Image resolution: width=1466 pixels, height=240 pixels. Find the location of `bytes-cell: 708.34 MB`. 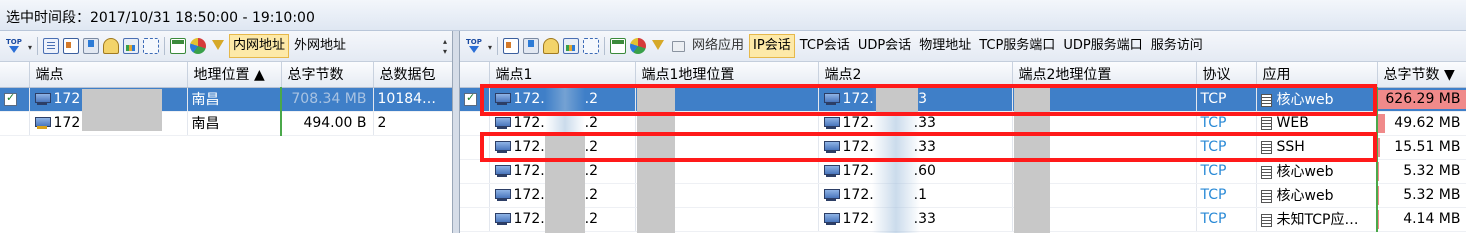

bytes-cell: 708.34 MB is located at coordinates (327, 99).